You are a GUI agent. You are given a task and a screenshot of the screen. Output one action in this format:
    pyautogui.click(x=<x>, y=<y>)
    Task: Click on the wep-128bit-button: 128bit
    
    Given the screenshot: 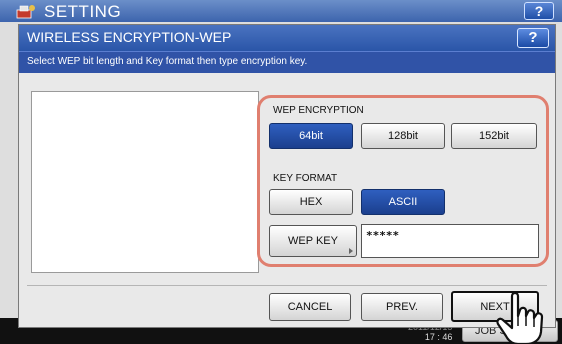 What is the action you would take?
    pyautogui.click(x=403, y=136)
    